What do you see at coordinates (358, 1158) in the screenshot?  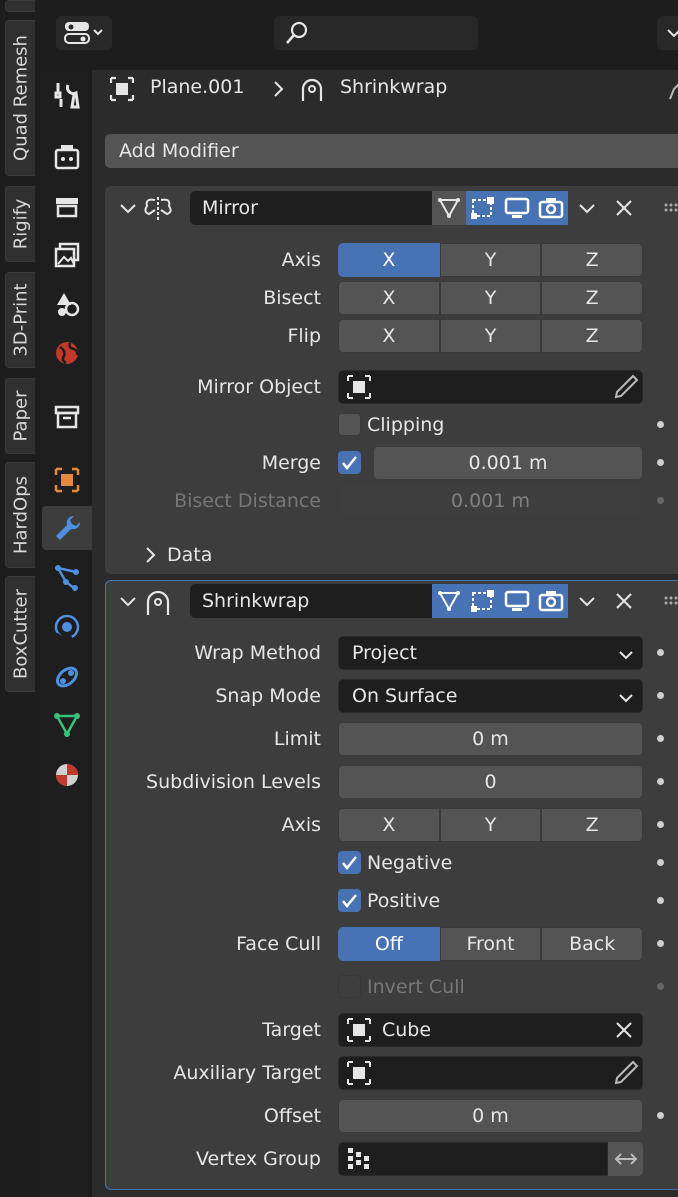 I see `vertex-group-icon` at bounding box center [358, 1158].